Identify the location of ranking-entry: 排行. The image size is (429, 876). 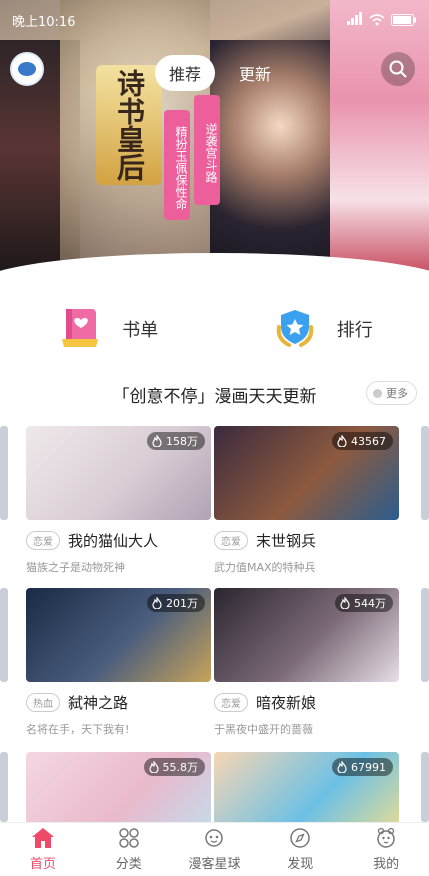
(322, 329).